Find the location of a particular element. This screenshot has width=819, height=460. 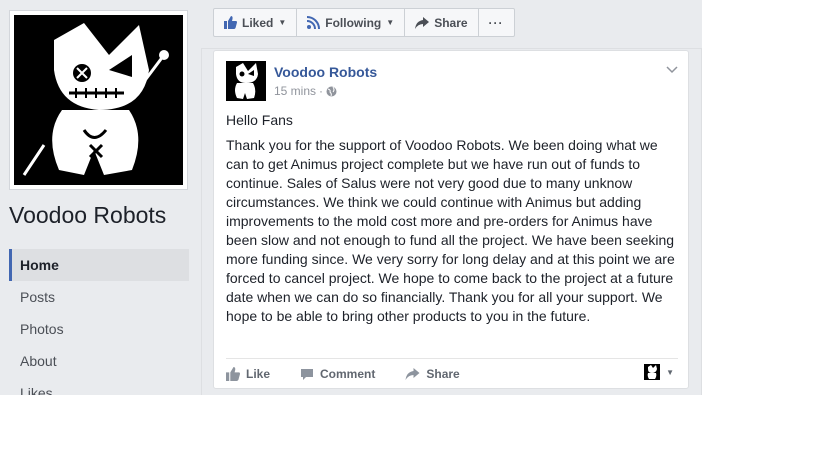

page-nav: Home Posts Photos About Likes is located at coordinates (99, 322).